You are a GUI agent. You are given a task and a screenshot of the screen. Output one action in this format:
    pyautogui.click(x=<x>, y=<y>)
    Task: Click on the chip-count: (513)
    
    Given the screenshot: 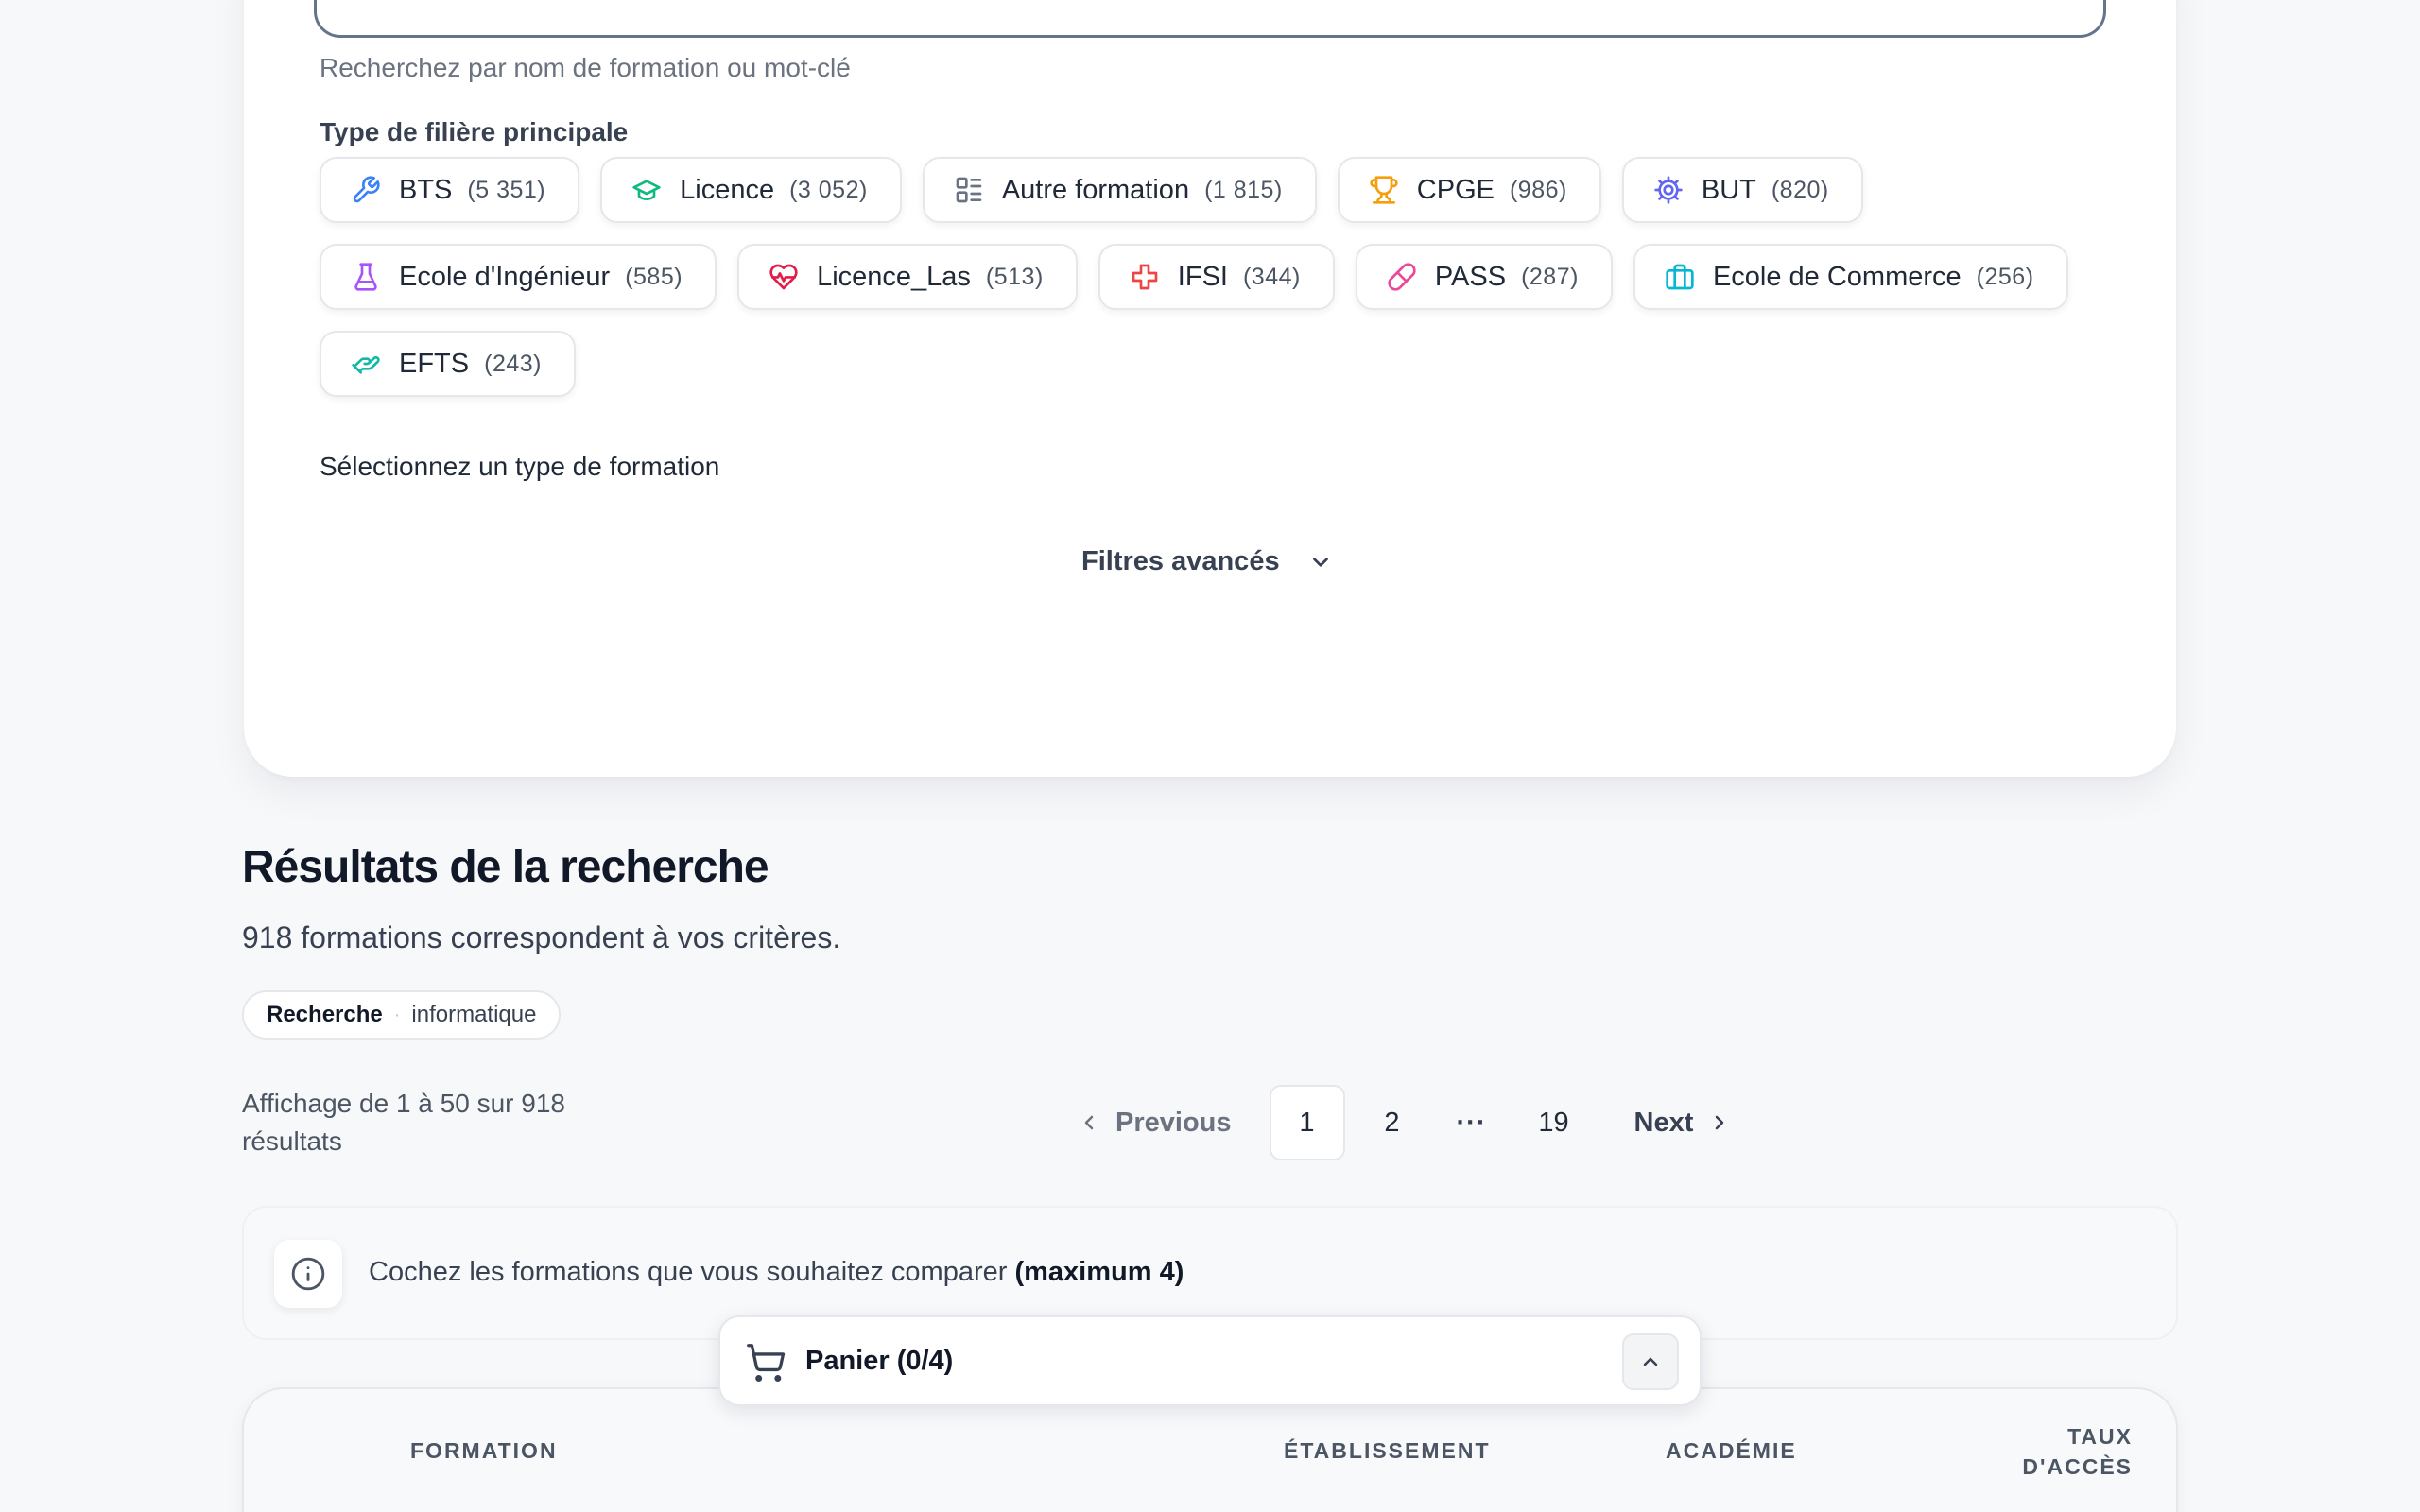 What is the action you would take?
    pyautogui.click(x=1014, y=276)
    